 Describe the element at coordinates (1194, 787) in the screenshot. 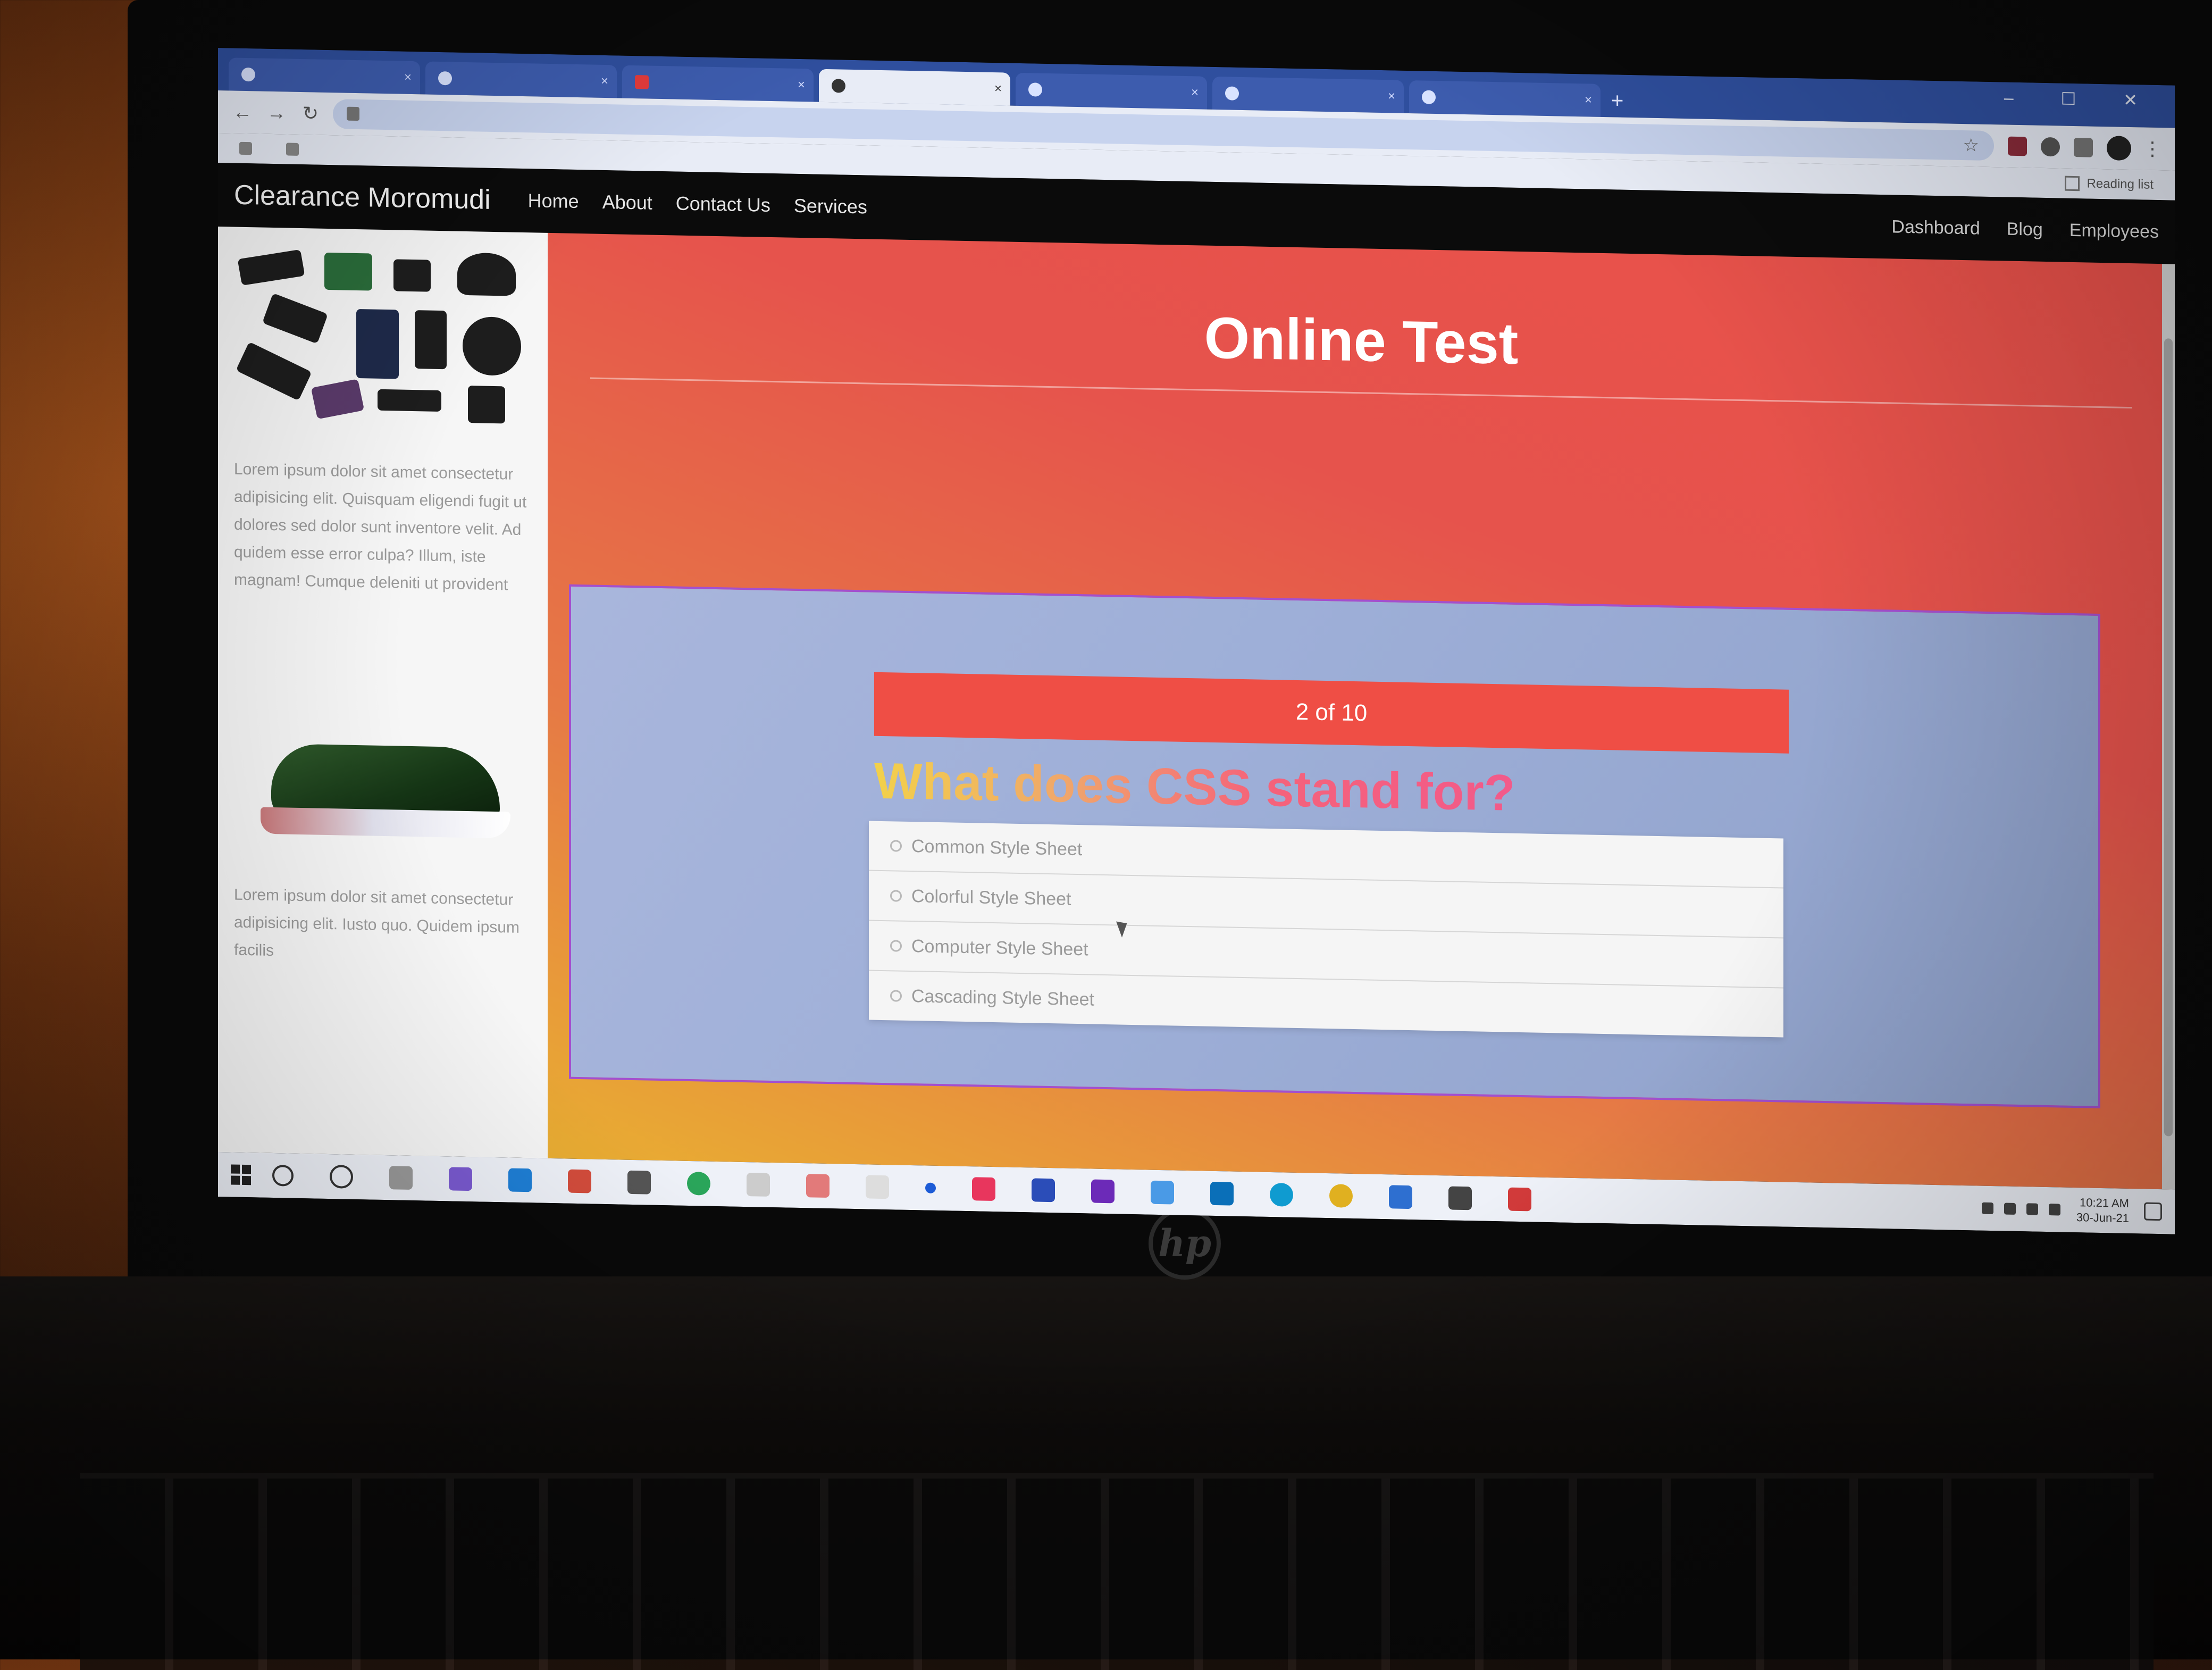

I see `question-text: What does CSS stand for?` at that location.